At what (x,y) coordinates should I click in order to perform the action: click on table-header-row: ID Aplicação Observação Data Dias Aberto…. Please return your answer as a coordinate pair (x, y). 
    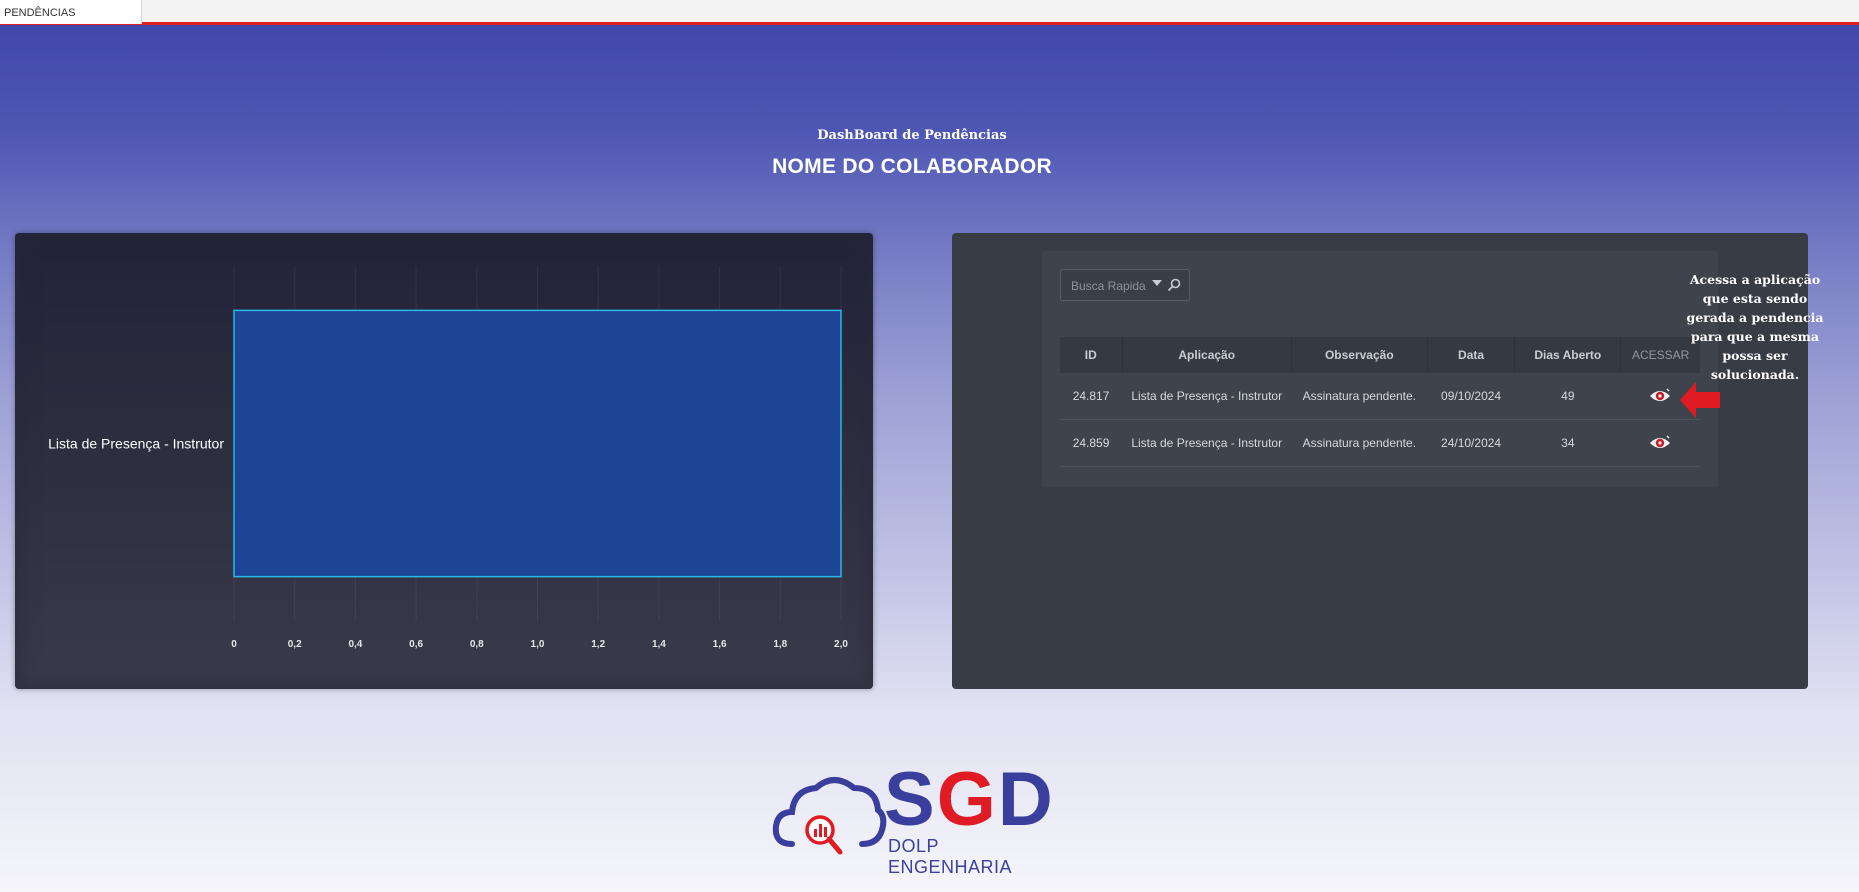
    Looking at the image, I should click on (1380, 355).